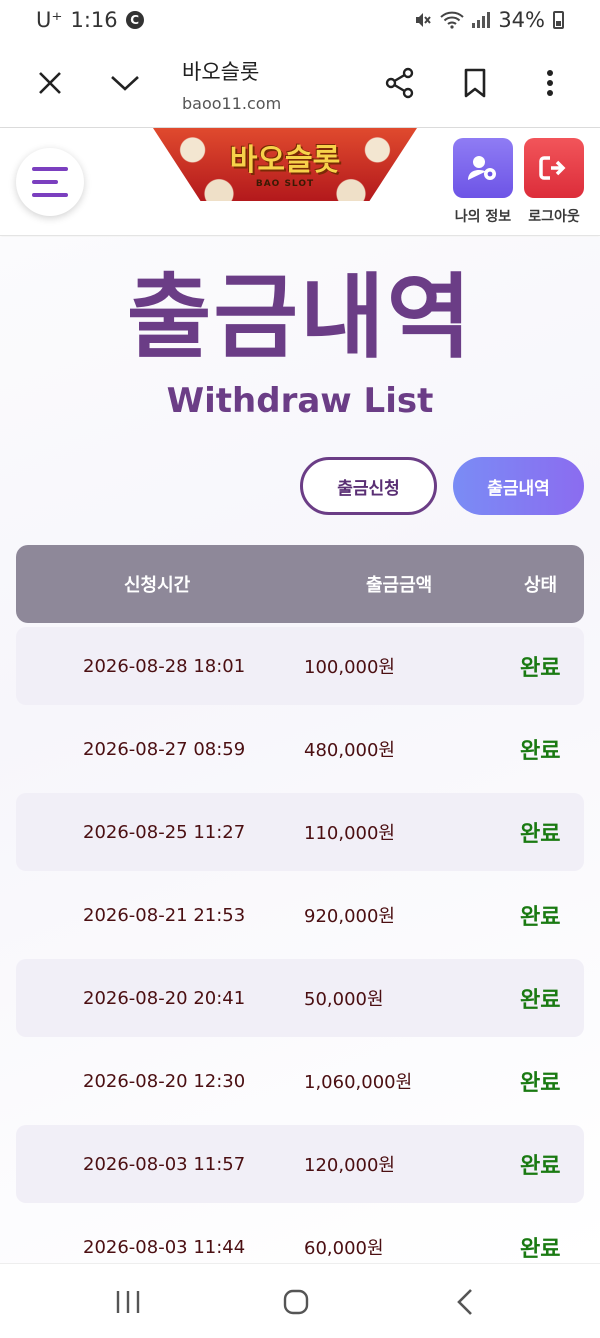  What do you see at coordinates (358, 1082) in the screenshot?
I see `row-amount: 1,060,000원` at bounding box center [358, 1082].